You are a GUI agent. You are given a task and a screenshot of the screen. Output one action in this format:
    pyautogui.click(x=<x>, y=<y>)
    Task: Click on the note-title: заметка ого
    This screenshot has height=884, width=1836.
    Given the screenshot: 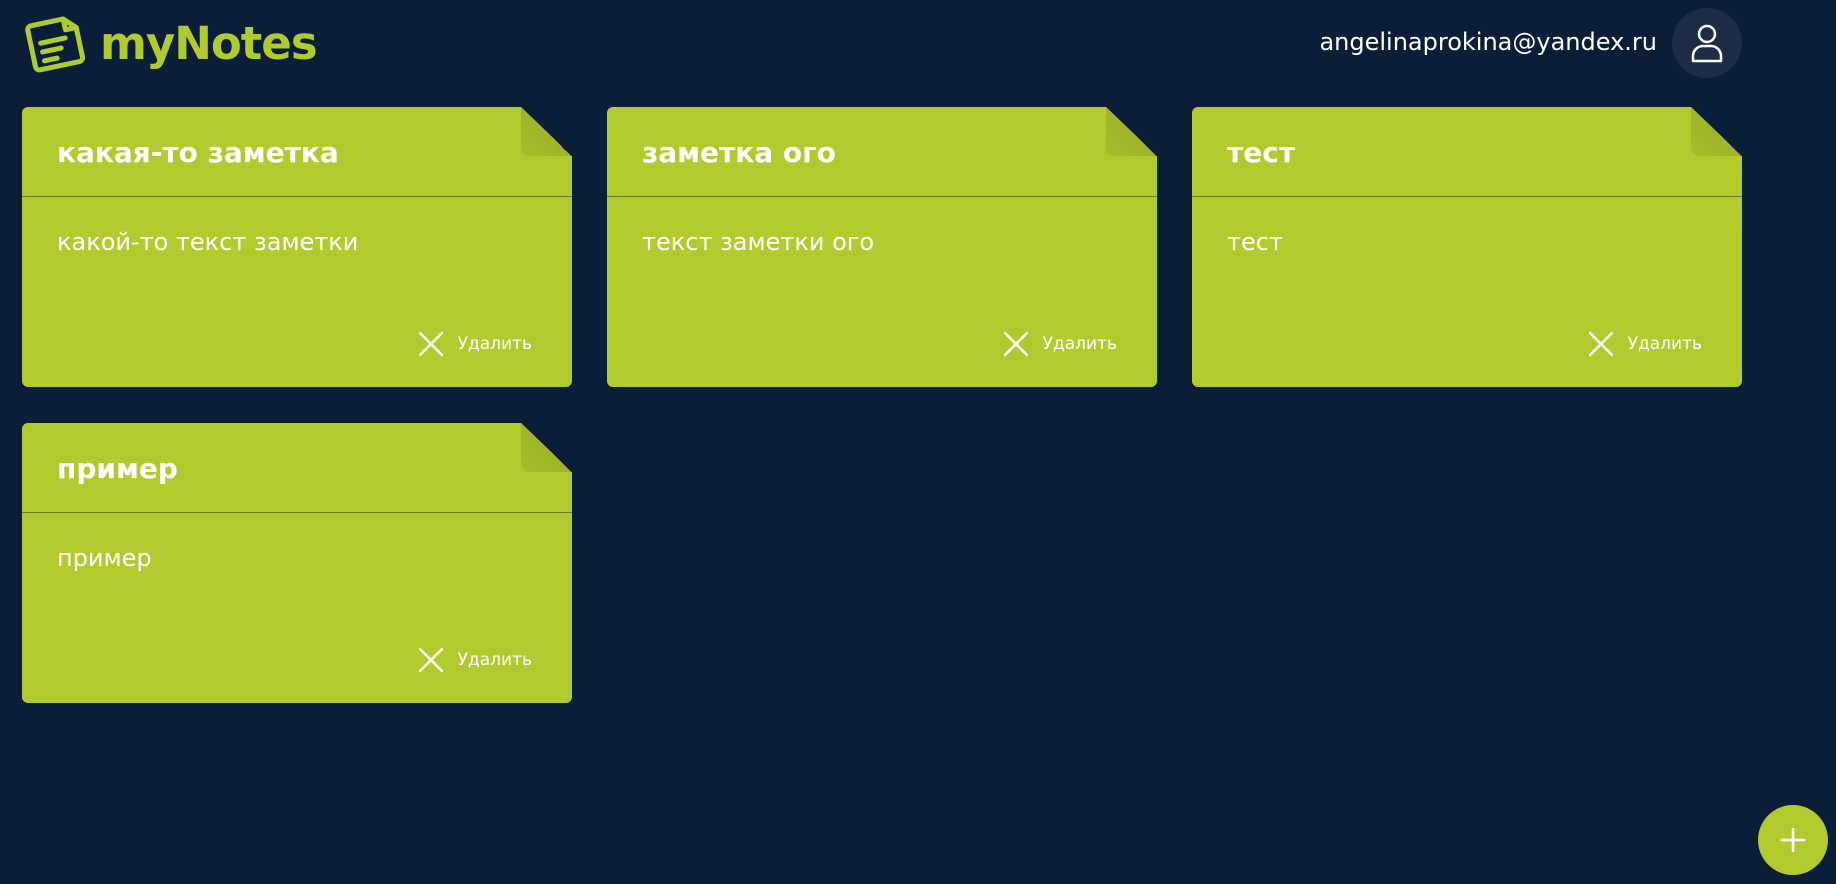 What is the action you would take?
    pyautogui.click(x=739, y=152)
    